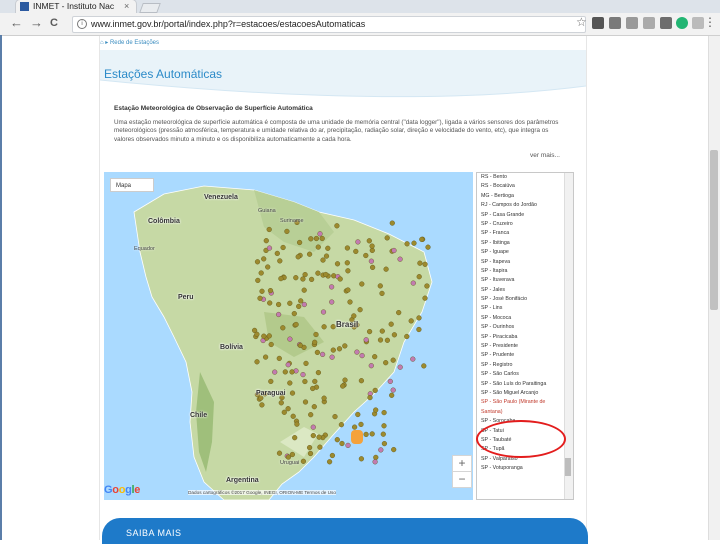 Image resolution: width=720 pixels, height=544 pixels. What do you see at coordinates (129, 42) in the screenshot?
I see `breadcrumb: ⌂ ▸ Rede de Estações` at bounding box center [129, 42].